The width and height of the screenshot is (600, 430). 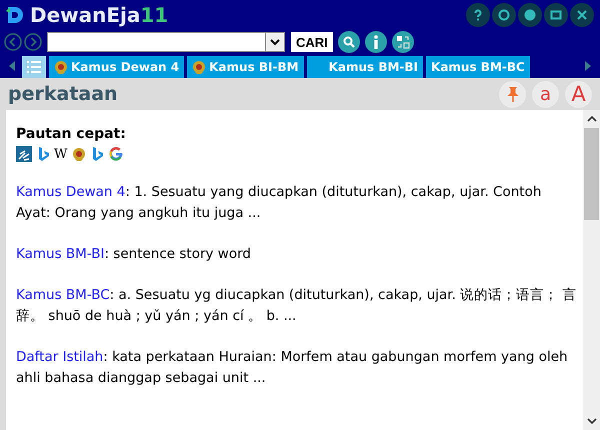 I want to click on quick-links-title: Pautan cepat:, so click(x=71, y=134).